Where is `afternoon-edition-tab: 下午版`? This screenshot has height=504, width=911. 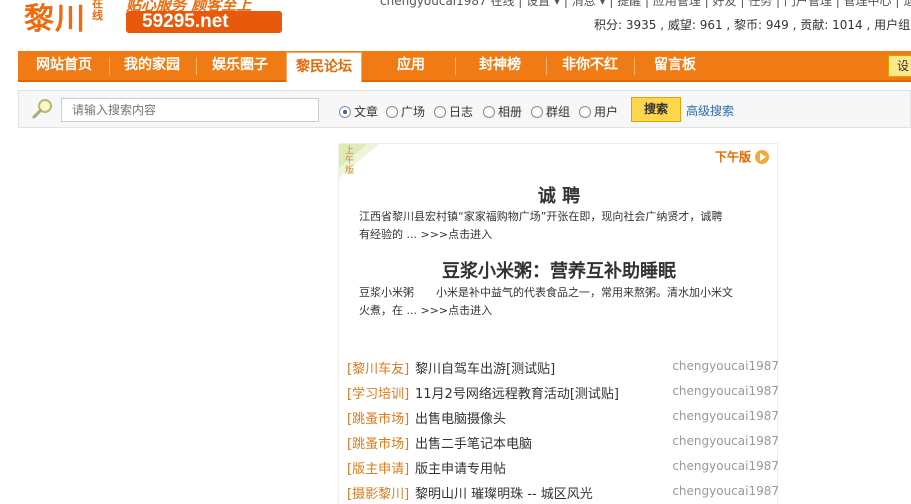
afternoon-edition-tab: 下午版 is located at coordinates (742, 156).